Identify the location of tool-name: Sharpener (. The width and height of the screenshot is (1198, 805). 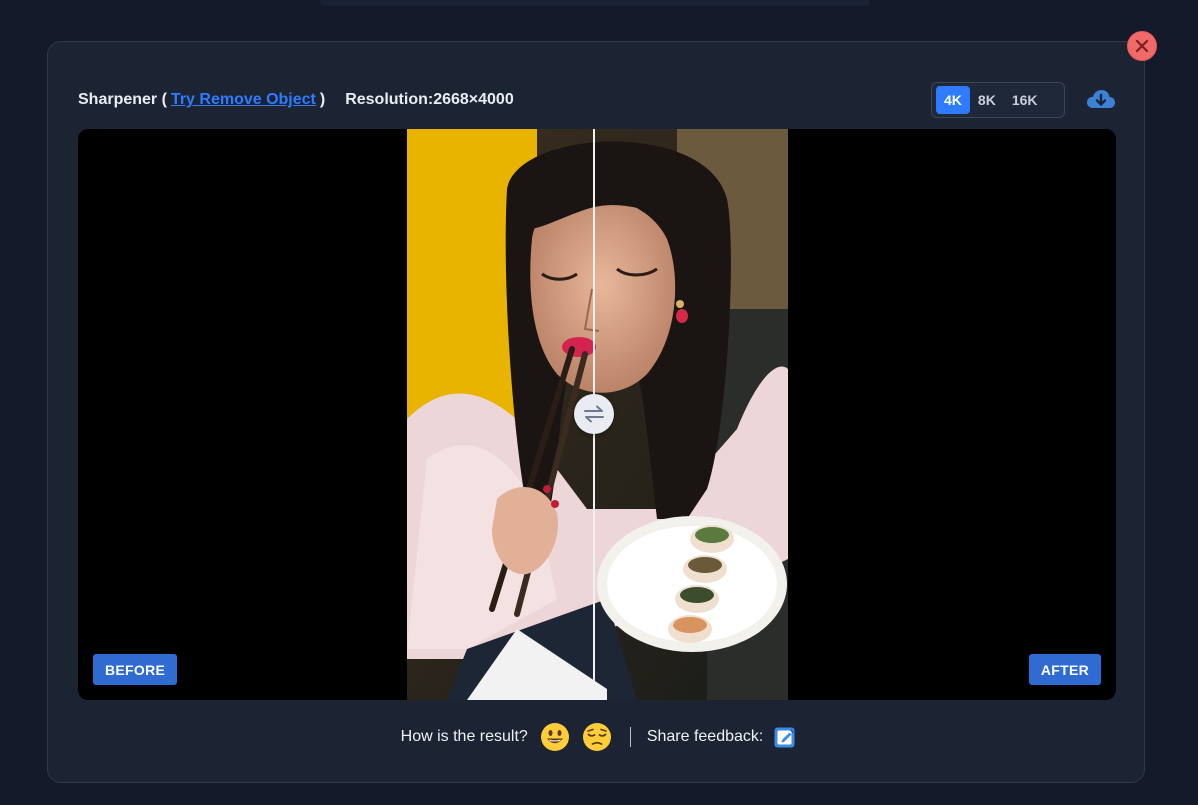
(122, 99).